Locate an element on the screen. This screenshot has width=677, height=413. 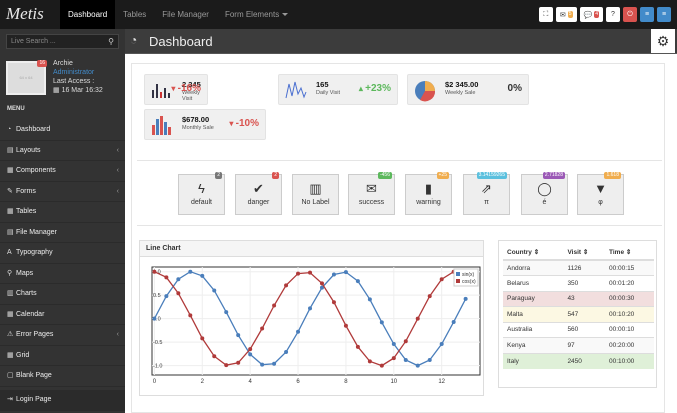
sidebar-item-dashboard: ◔ Dashboard is located at coordinates (62, 130).